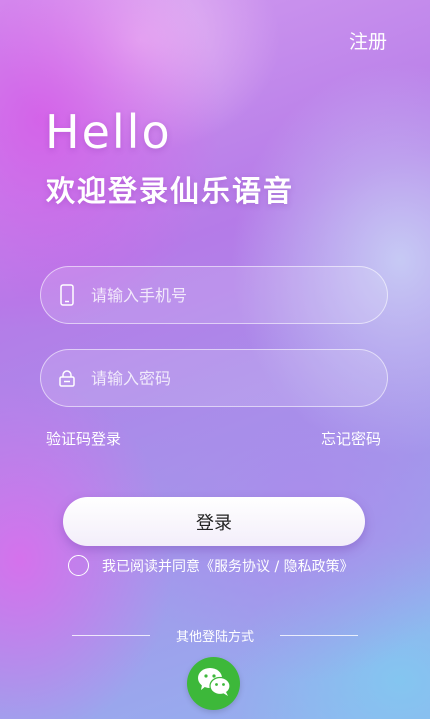 The height and width of the screenshot is (719, 430). Describe the element at coordinates (277, 566) in the screenshot. I see `agreement-link: 《服务协议 / 隐私政策》` at that location.